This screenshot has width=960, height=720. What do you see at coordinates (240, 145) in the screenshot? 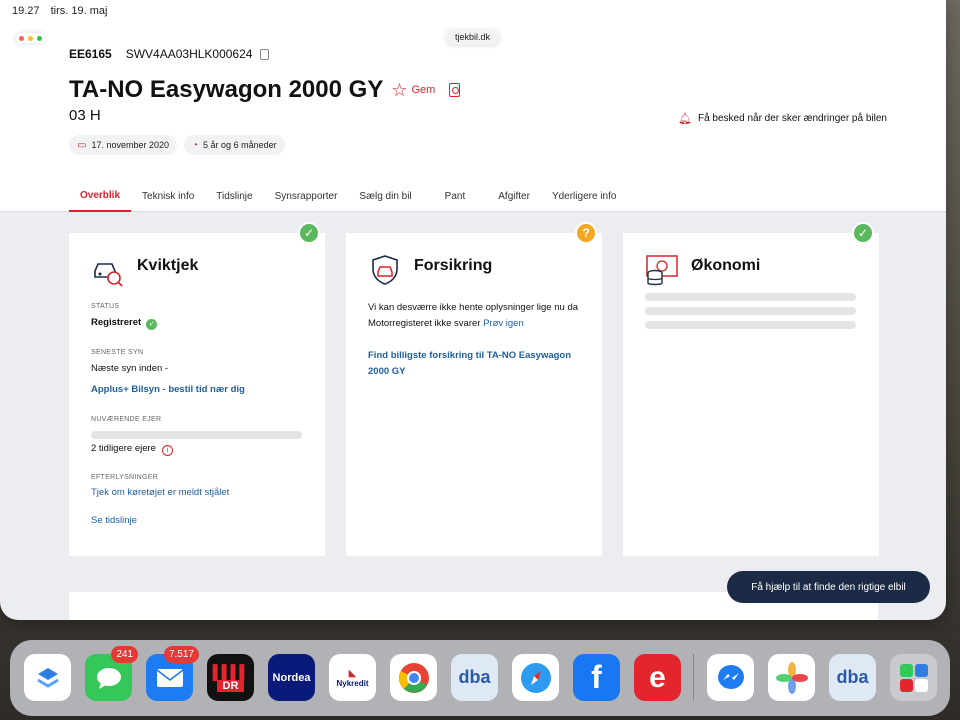
I see `vehicle-age: 5 år og 6 måneder` at bounding box center [240, 145].